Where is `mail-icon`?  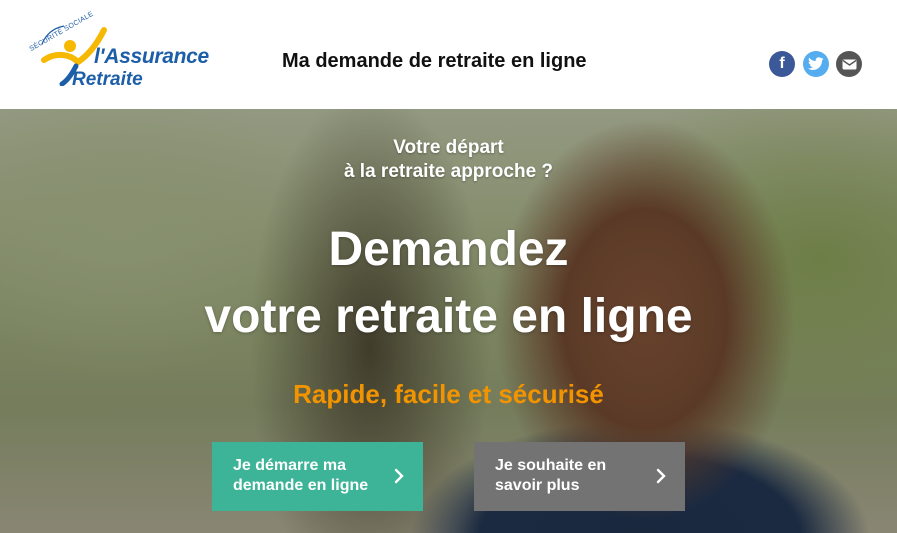
mail-icon is located at coordinates (849, 64).